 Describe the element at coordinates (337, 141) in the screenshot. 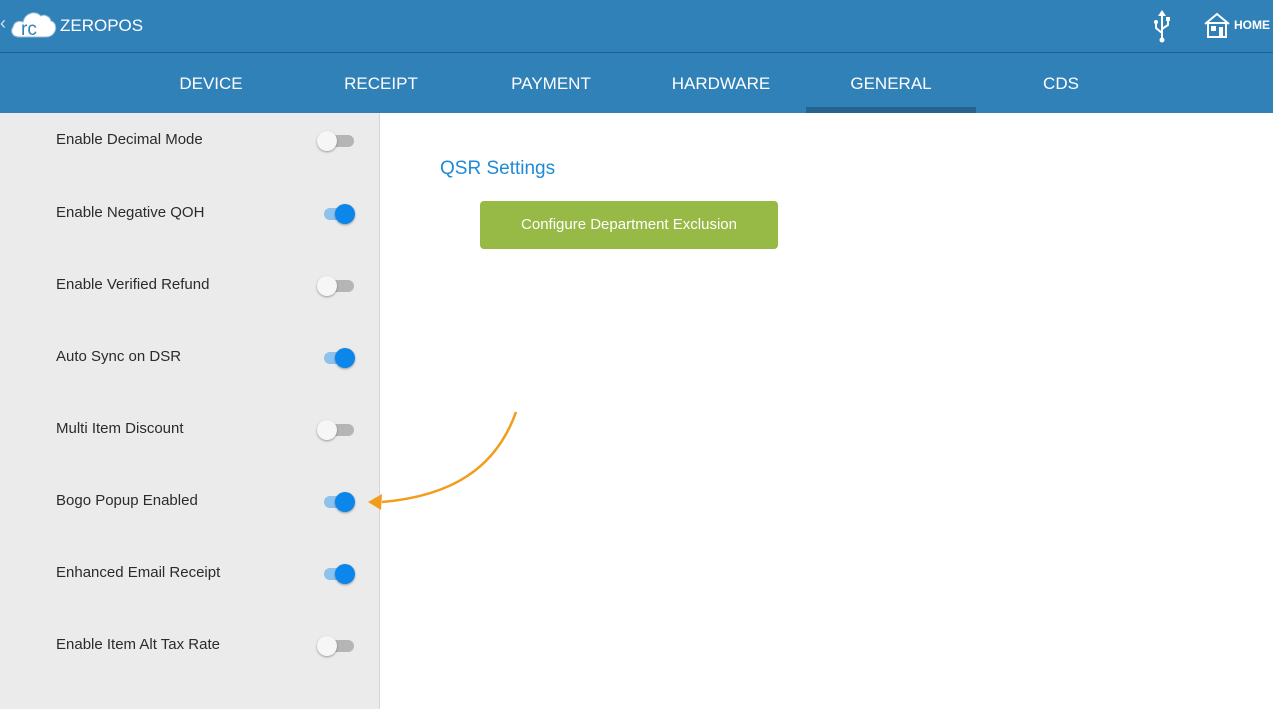

I see `decimal-mode-toggle` at that location.